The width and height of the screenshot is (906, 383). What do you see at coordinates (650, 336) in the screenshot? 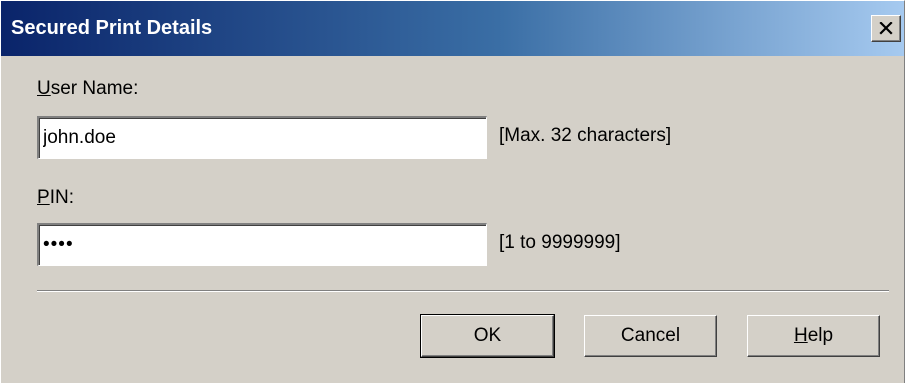
I see `cancel-button: Cancel` at bounding box center [650, 336].